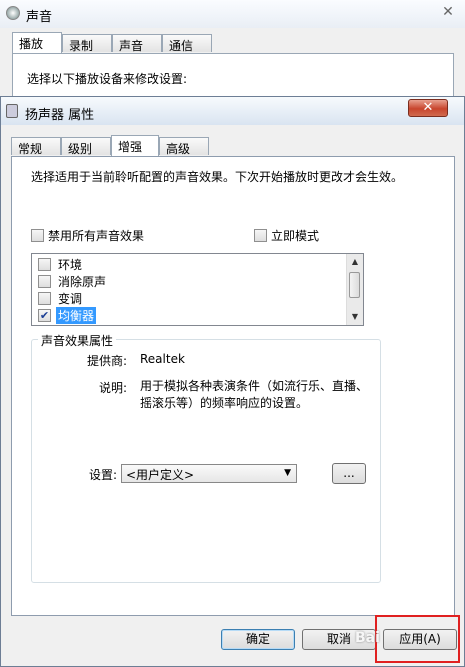 This screenshot has height=667, width=465. Describe the element at coordinates (60, 115) in the screenshot. I see `dialog-title: 扬声器 属性` at that location.